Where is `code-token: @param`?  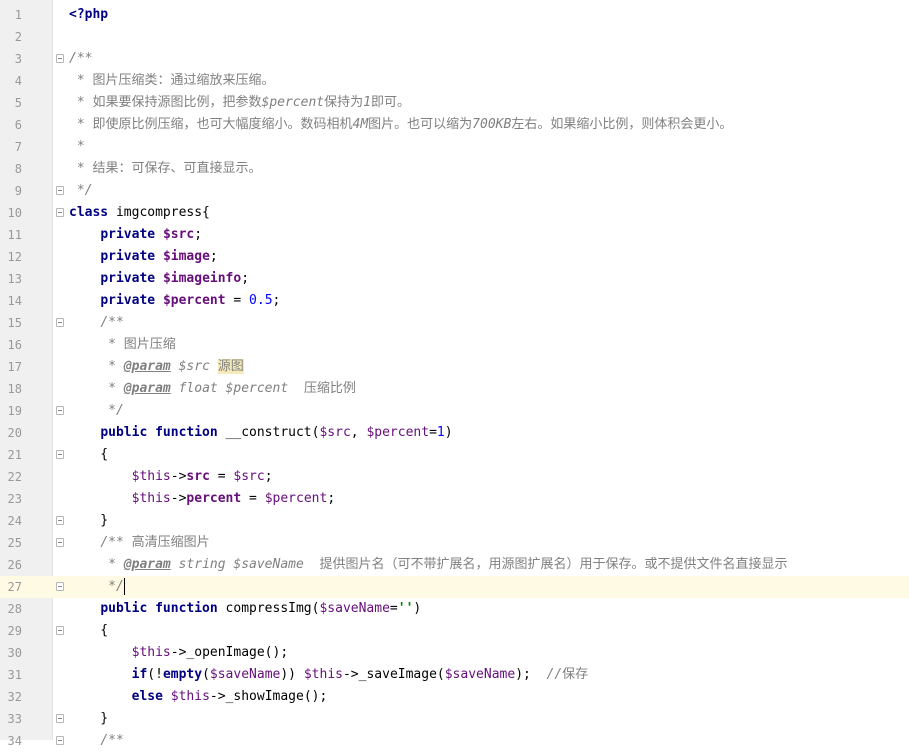 code-token: @param is located at coordinates (147, 388).